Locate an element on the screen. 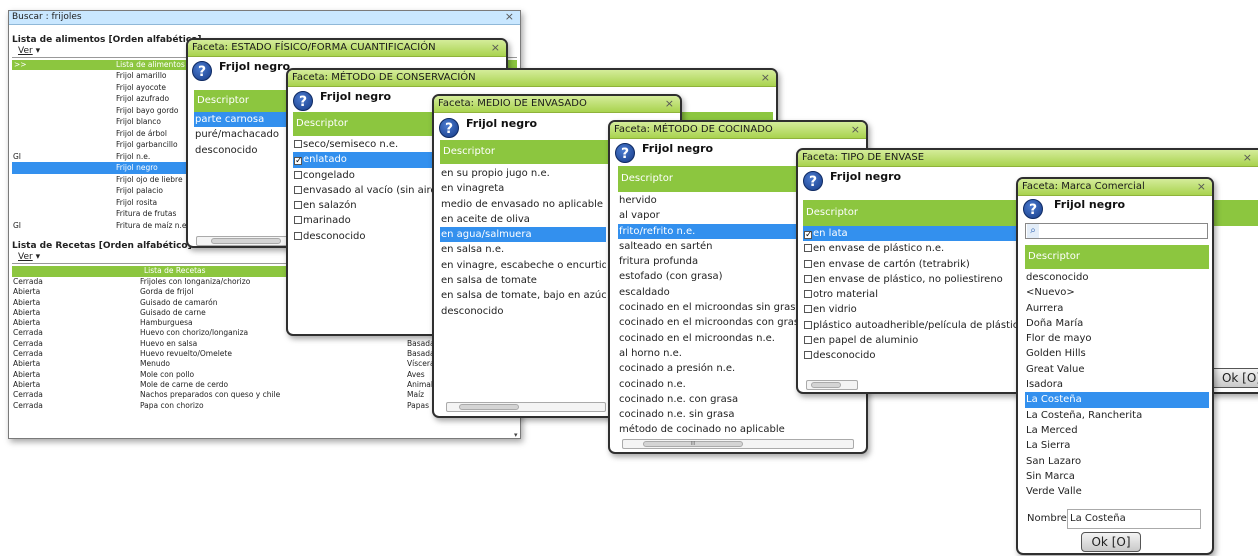  list-item: Doña María is located at coordinates (1117, 323).